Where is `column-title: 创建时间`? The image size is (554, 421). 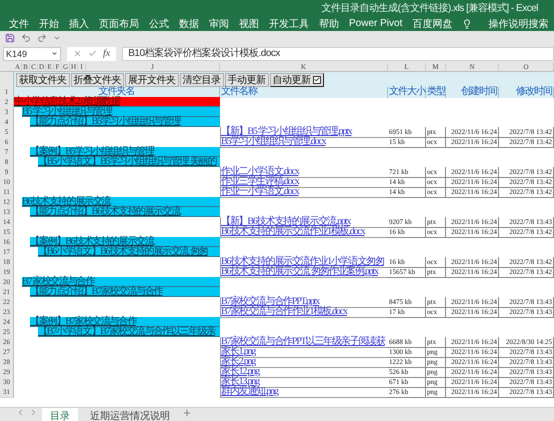
column-title: 创建时间 is located at coordinates (472, 92).